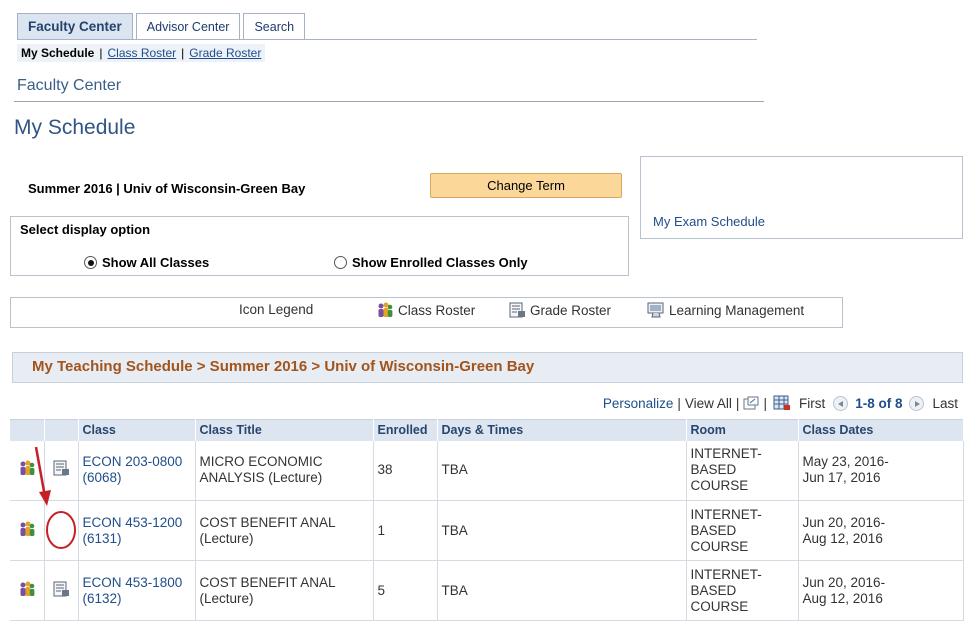 The height and width of the screenshot is (627, 975). I want to click on class-code-link: ECON 203-0800, so click(133, 461).